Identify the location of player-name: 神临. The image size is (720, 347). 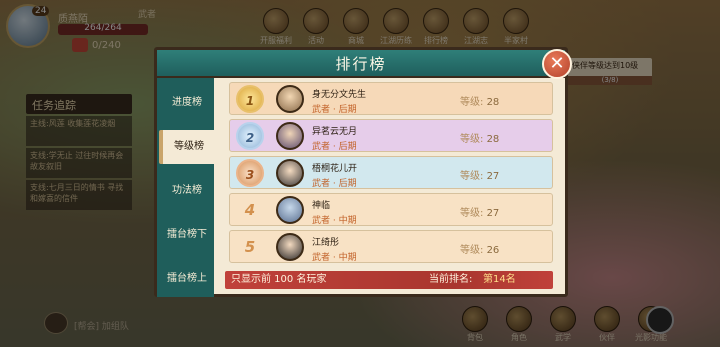
(321, 206).